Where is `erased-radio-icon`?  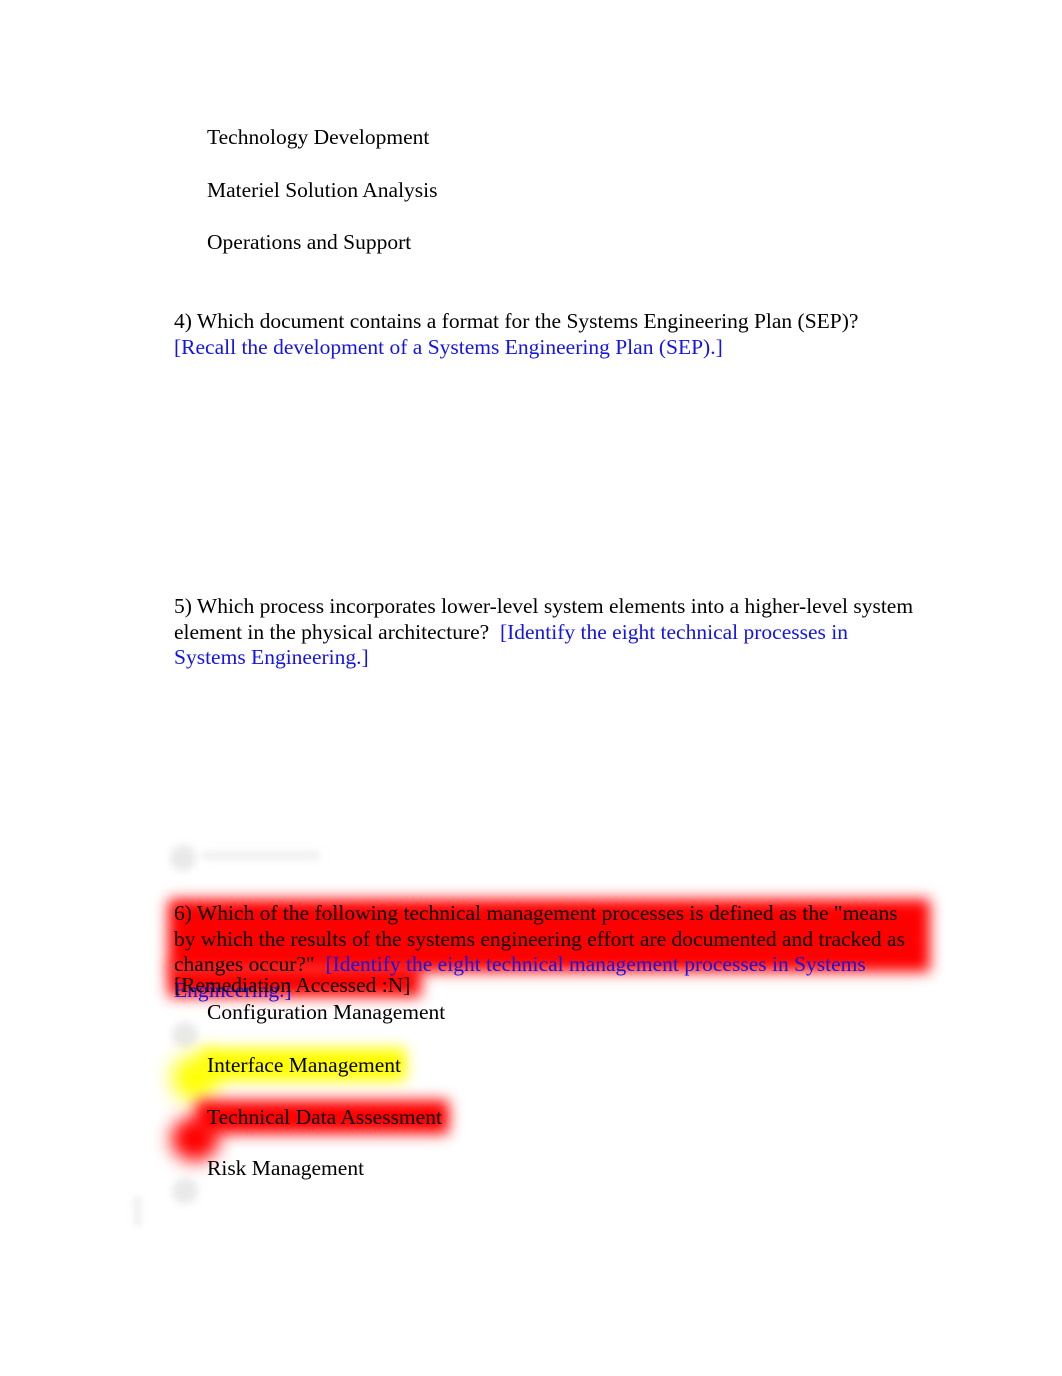
erased-radio-icon is located at coordinates (183, 858).